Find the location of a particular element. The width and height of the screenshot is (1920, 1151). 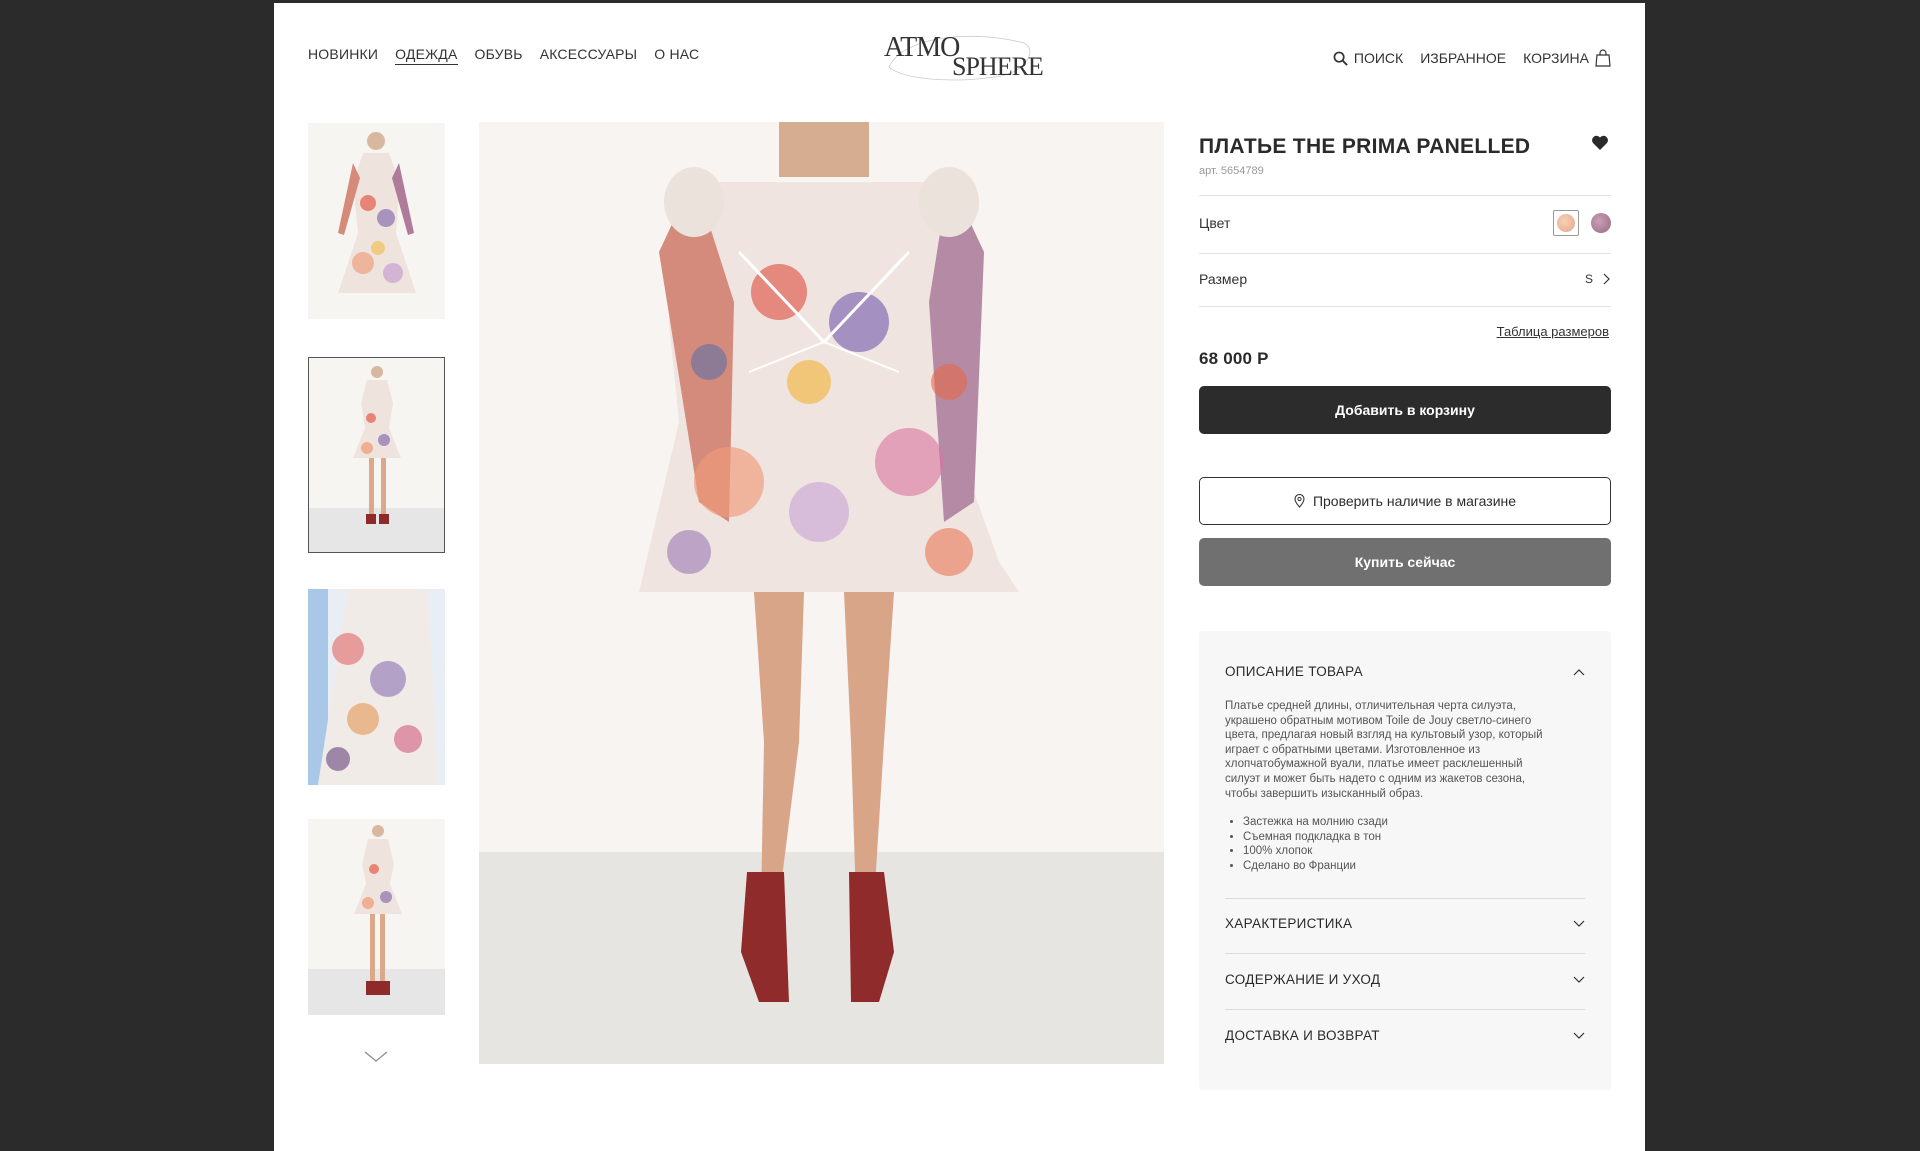

favorite-button is located at coordinates (1600, 145).